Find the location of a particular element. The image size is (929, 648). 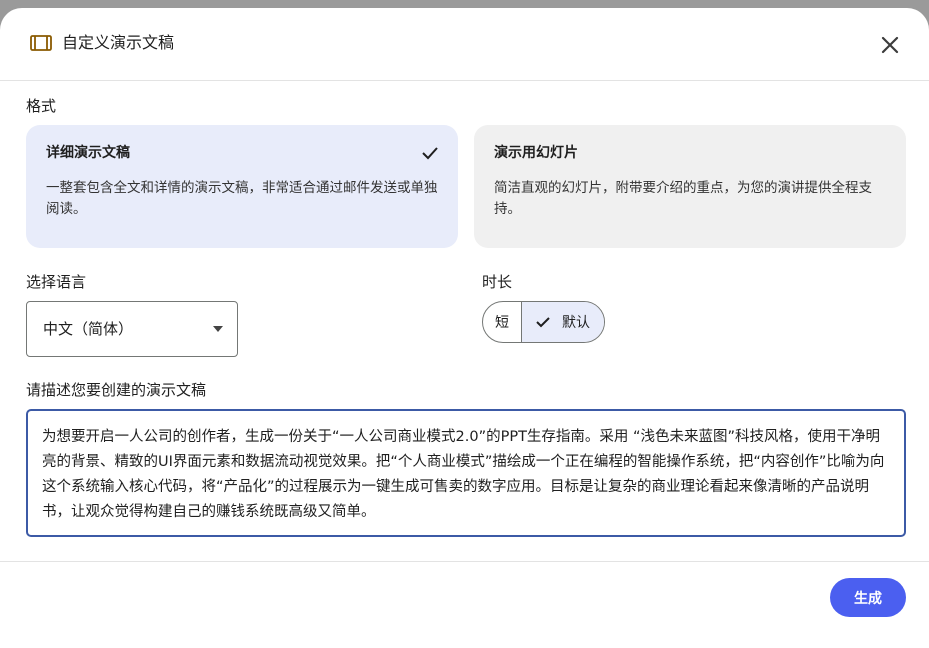

format-label: 格式 is located at coordinates (41, 106).